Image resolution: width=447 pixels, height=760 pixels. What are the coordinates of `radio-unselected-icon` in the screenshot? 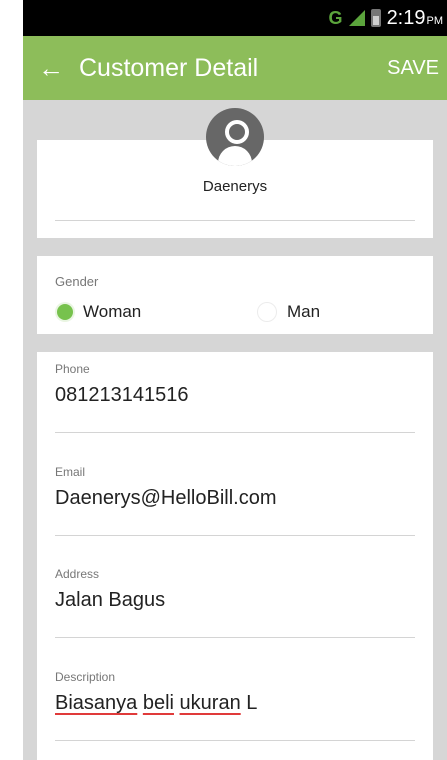 It's located at (267, 312).